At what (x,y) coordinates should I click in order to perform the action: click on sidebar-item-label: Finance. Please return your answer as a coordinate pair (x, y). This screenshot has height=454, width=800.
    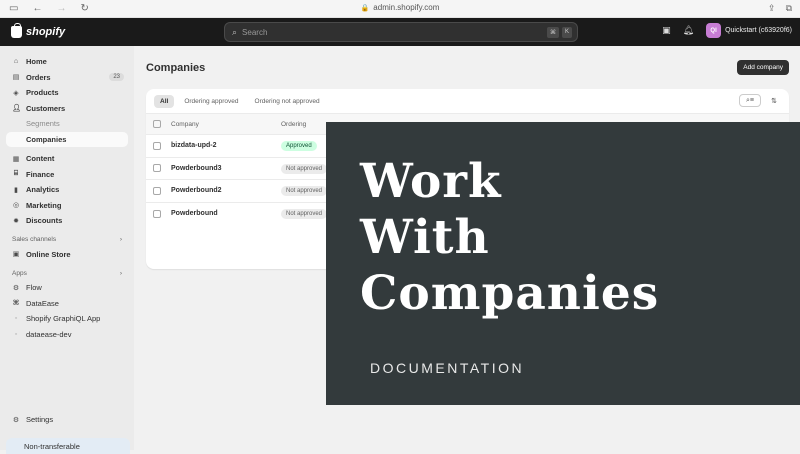
    Looking at the image, I should click on (40, 174).